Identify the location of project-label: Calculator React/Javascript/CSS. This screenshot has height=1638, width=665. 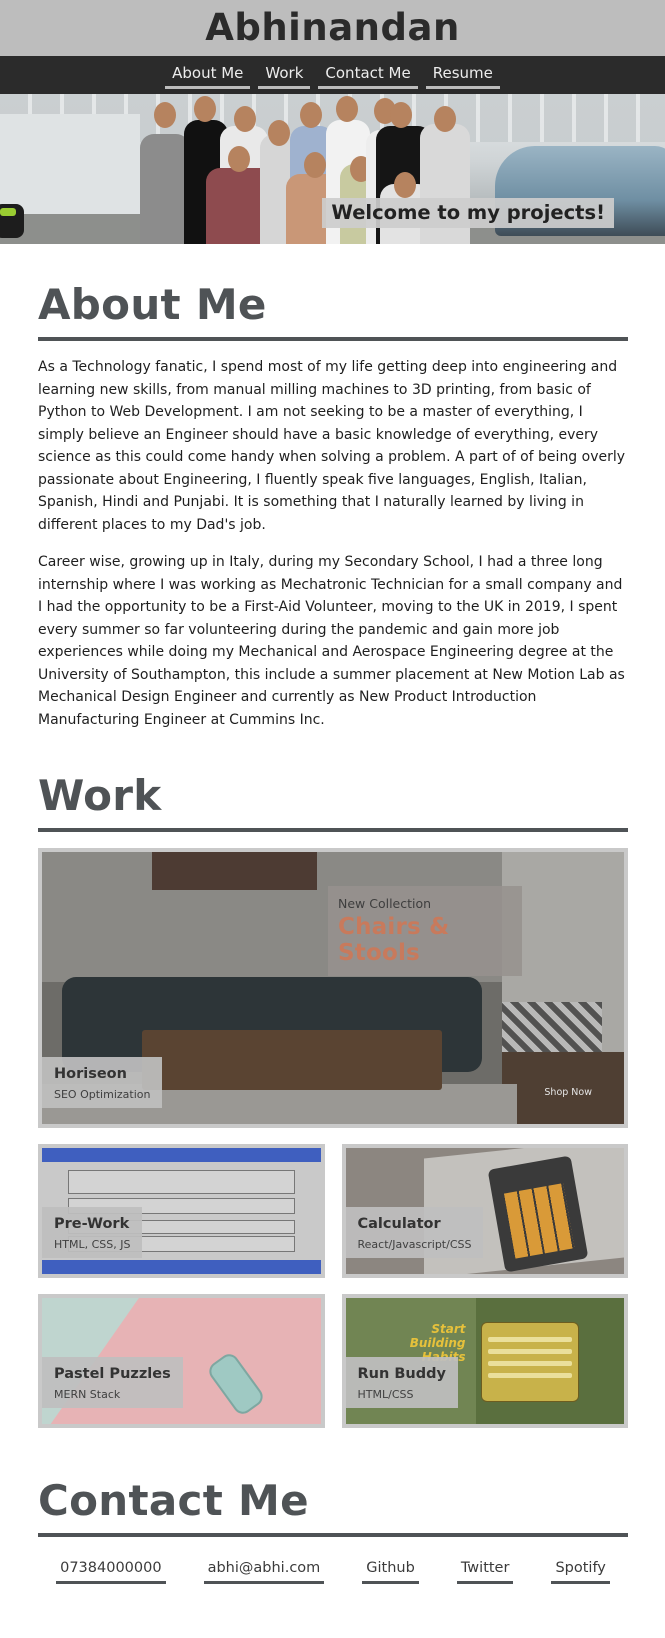
(414, 1232).